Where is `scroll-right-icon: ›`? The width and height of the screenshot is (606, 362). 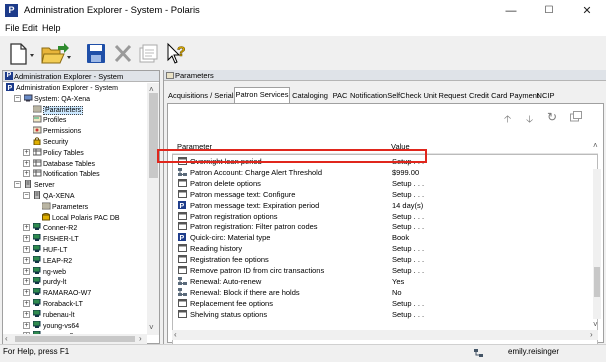
scroll-right-icon: › is located at coordinates (140, 338).